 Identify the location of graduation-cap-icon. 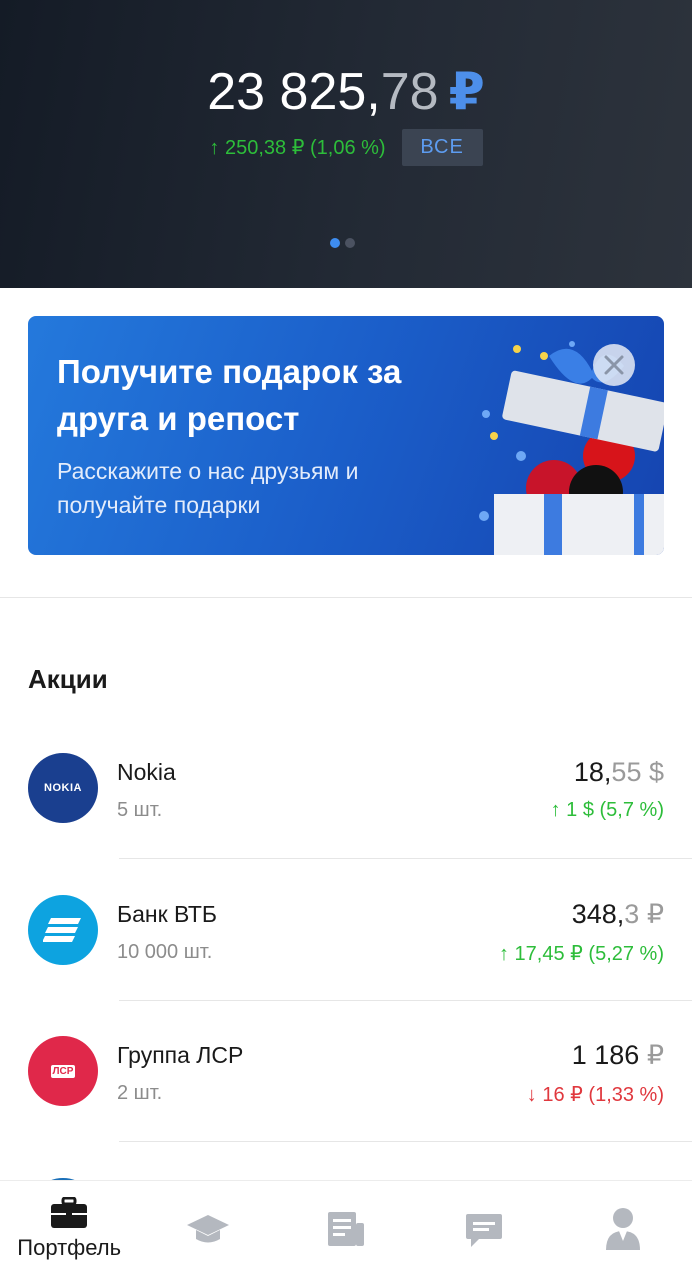
(207, 1229).